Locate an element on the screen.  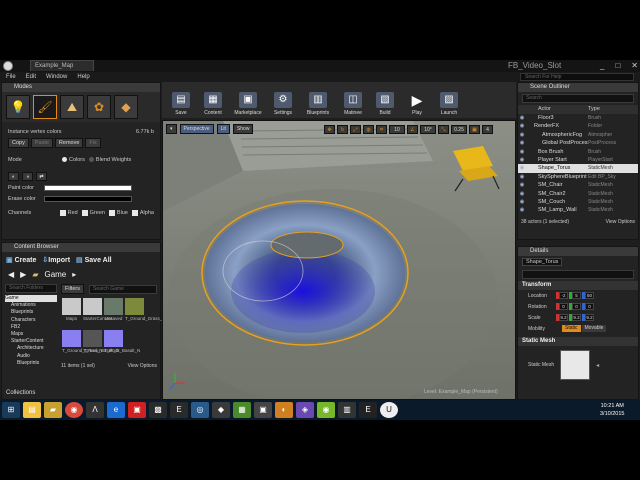
blender-icon: ◐ is located at coordinates (284, 410).